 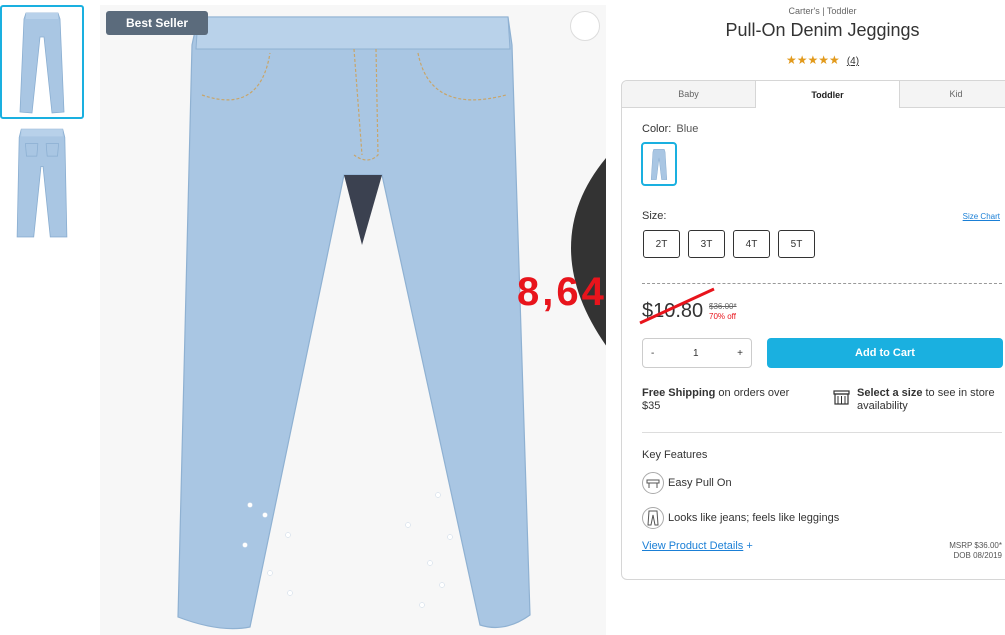 I want to click on feature-looks-like-jeans: Looks like jeans; feels like leggings, so click(x=740, y=518).